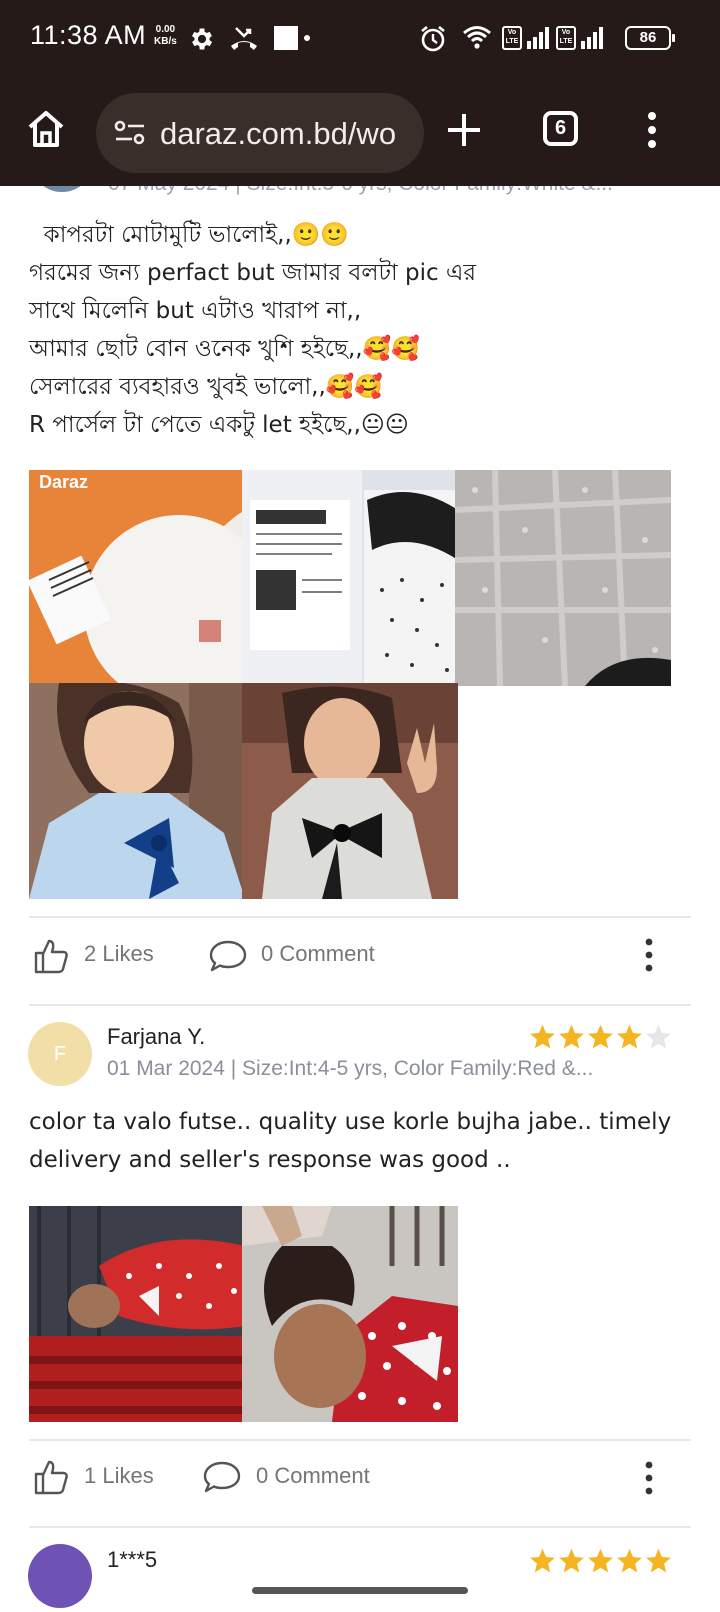 The height and width of the screenshot is (1612, 720). What do you see at coordinates (189, 235) in the screenshot?
I see `review-text-line: কাপরটা মোটামুটি ভালোই,,🙂🙂` at bounding box center [189, 235].